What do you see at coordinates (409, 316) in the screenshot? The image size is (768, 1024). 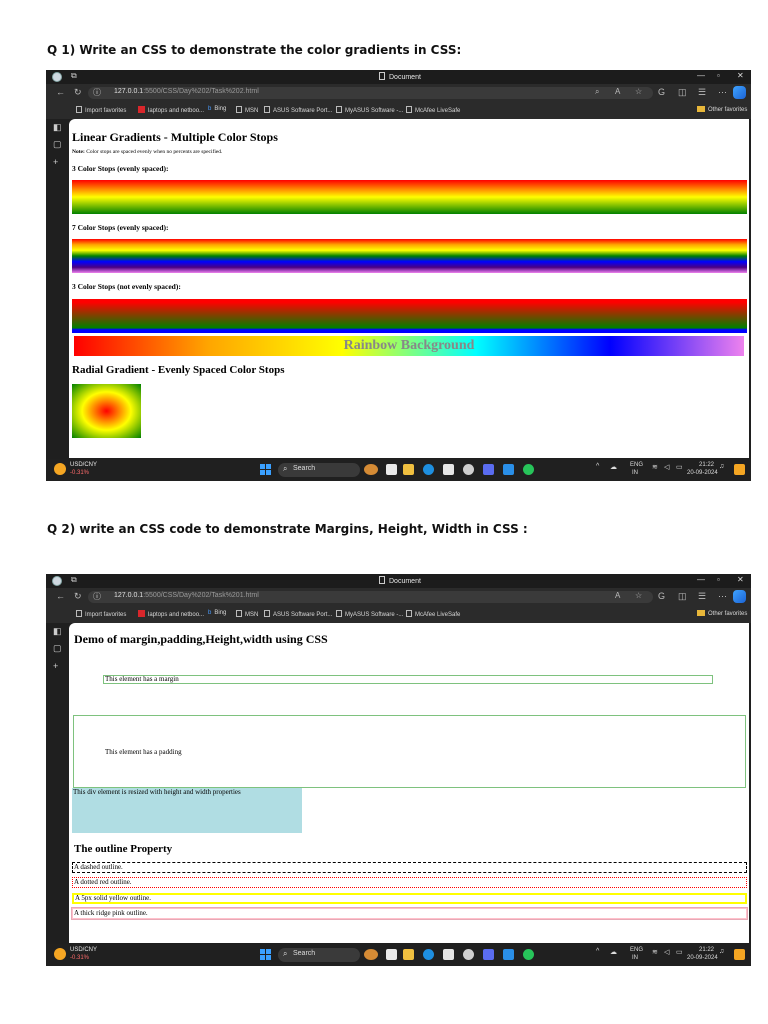 I see `gradient-3-stops-uneven` at bounding box center [409, 316].